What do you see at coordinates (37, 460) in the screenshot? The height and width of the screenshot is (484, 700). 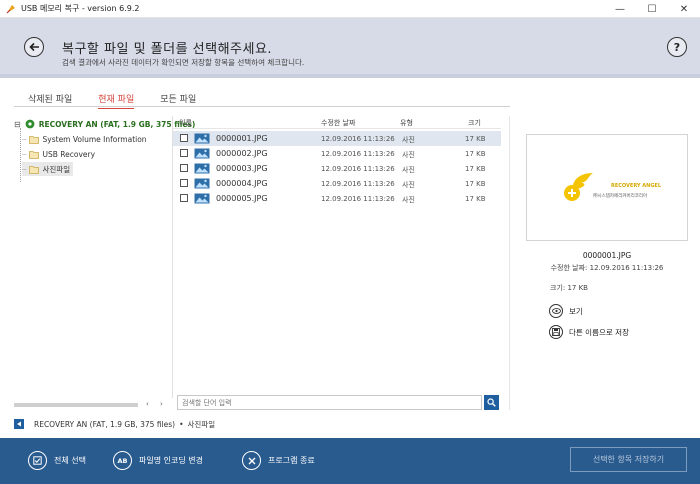 I see `select-all-icon` at bounding box center [37, 460].